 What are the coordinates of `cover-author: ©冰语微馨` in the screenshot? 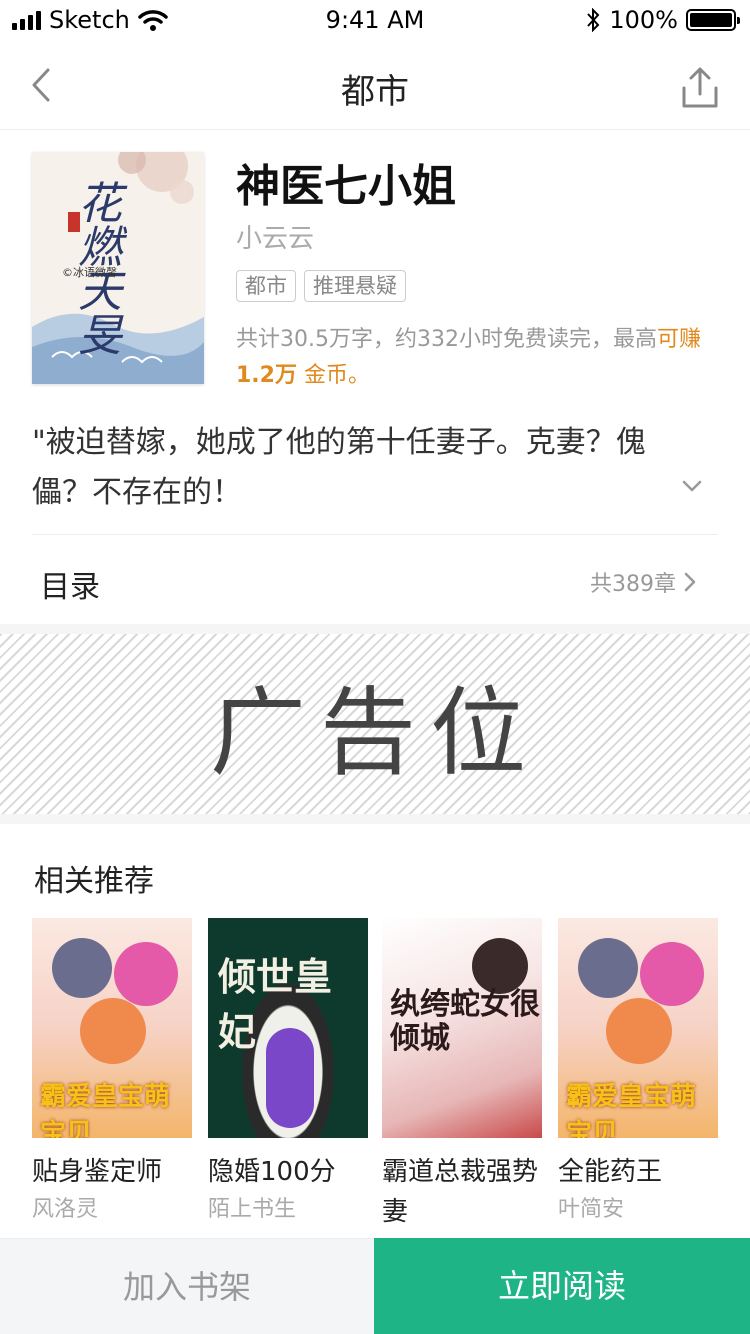 It's located at (89, 272).